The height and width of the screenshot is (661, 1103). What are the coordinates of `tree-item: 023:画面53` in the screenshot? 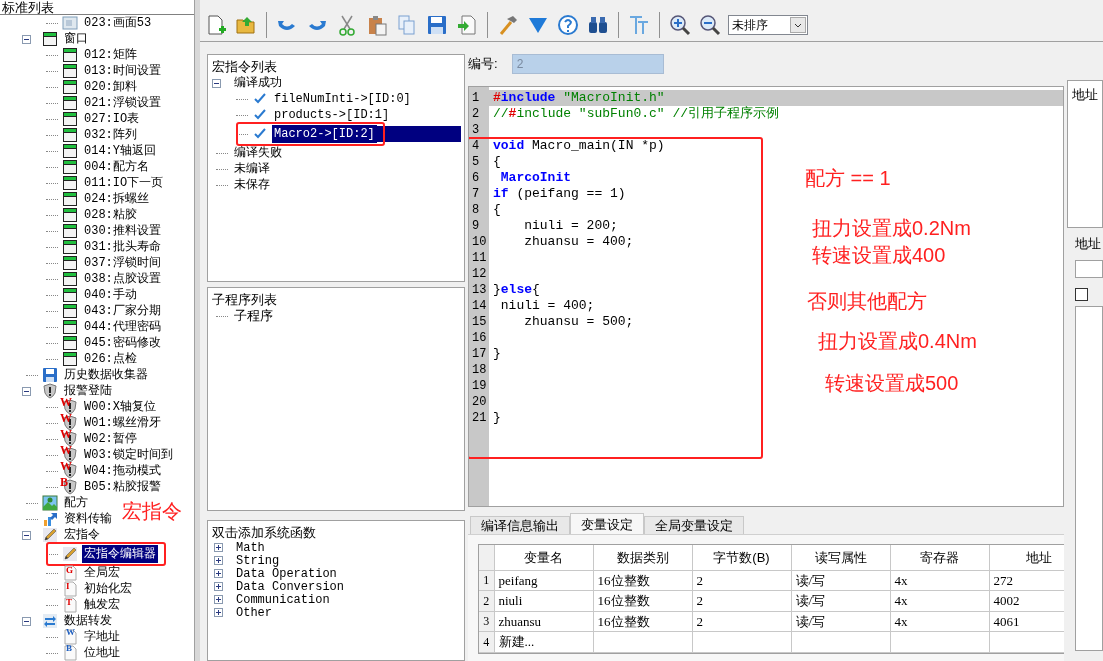 It's located at (118, 23).